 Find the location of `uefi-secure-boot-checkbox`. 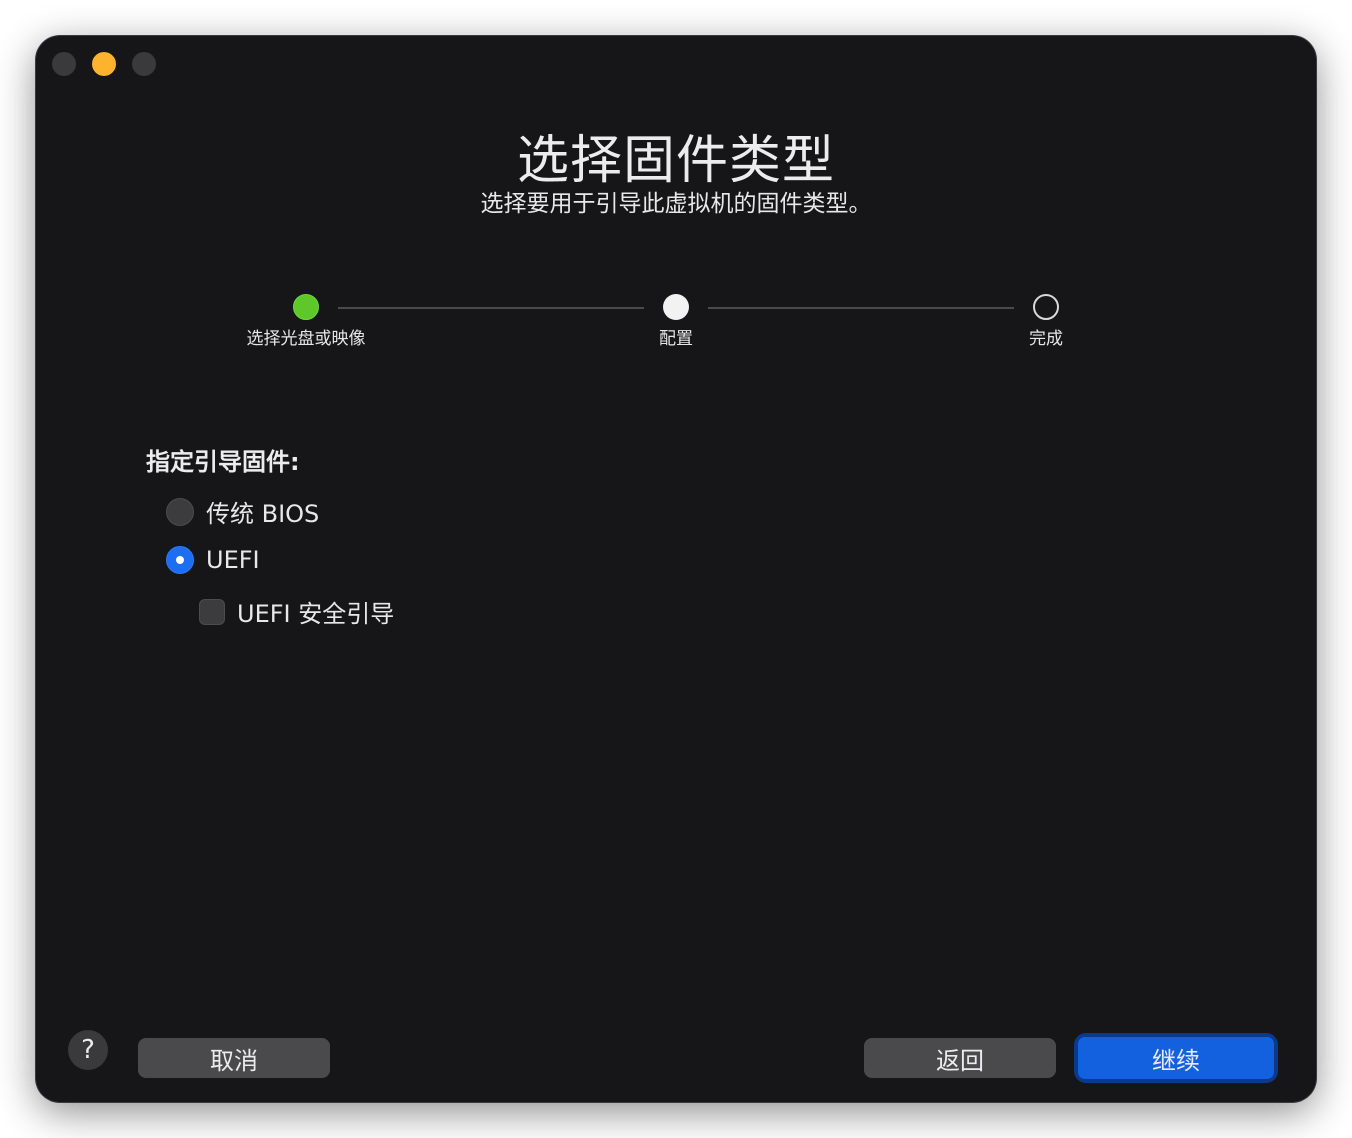

uefi-secure-boot-checkbox is located at coordinates (212, 611).